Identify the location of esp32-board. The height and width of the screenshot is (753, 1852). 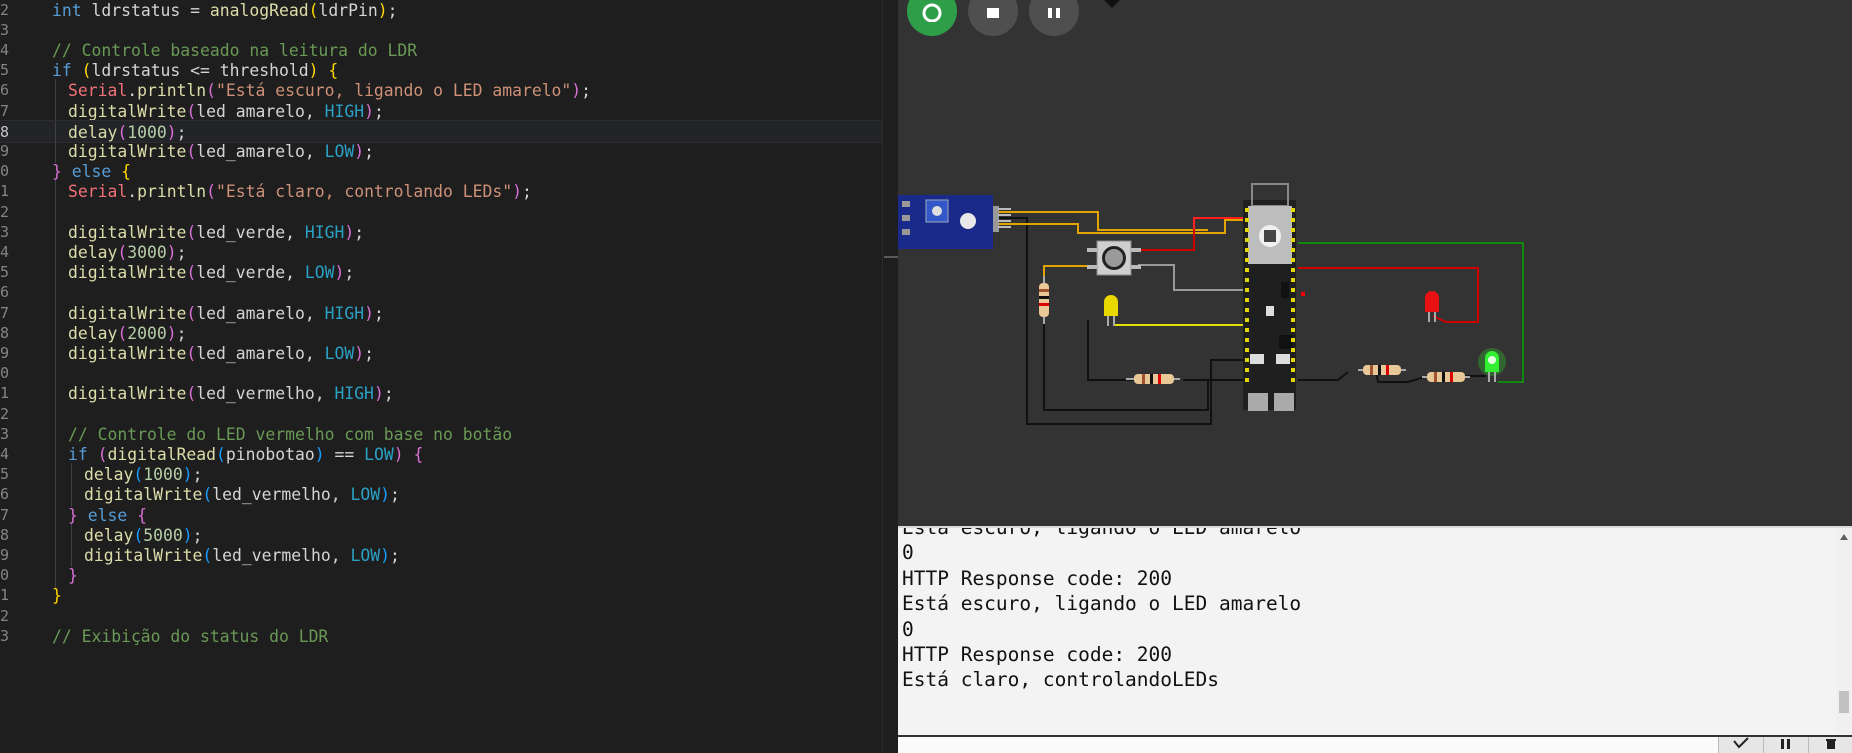
(1274, 297).